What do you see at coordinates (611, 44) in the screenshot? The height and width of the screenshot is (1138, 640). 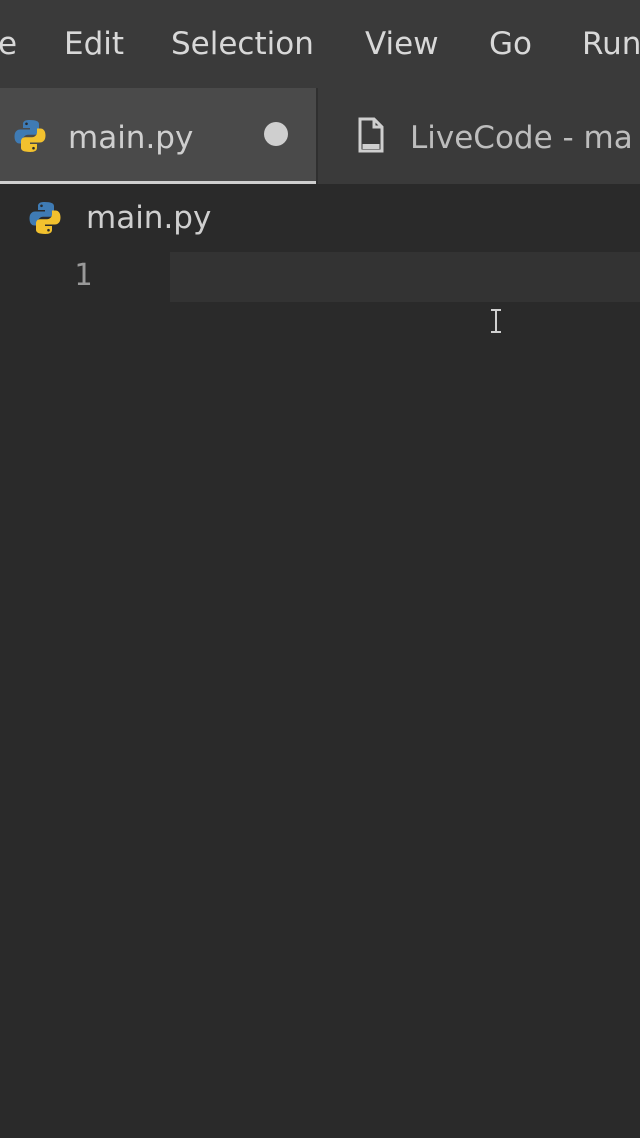 I see `menu-run: Run` at bounding box center [611, 44].